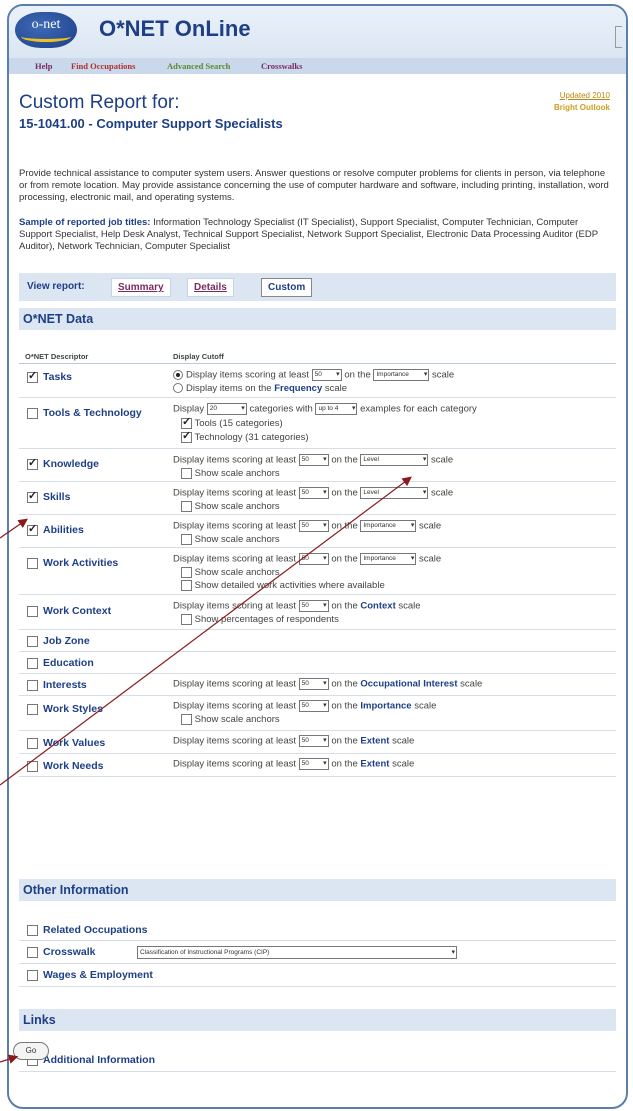 The height and width of the screenshot is (1111, 633). I want to click on arrow-to-skills, so click(14, 528).